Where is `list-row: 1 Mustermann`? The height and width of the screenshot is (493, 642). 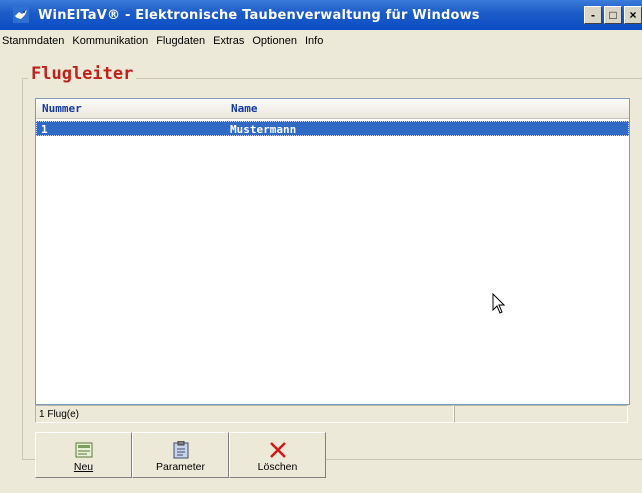
list-row: 1 Mustermann is located at coordinates (332, 128).